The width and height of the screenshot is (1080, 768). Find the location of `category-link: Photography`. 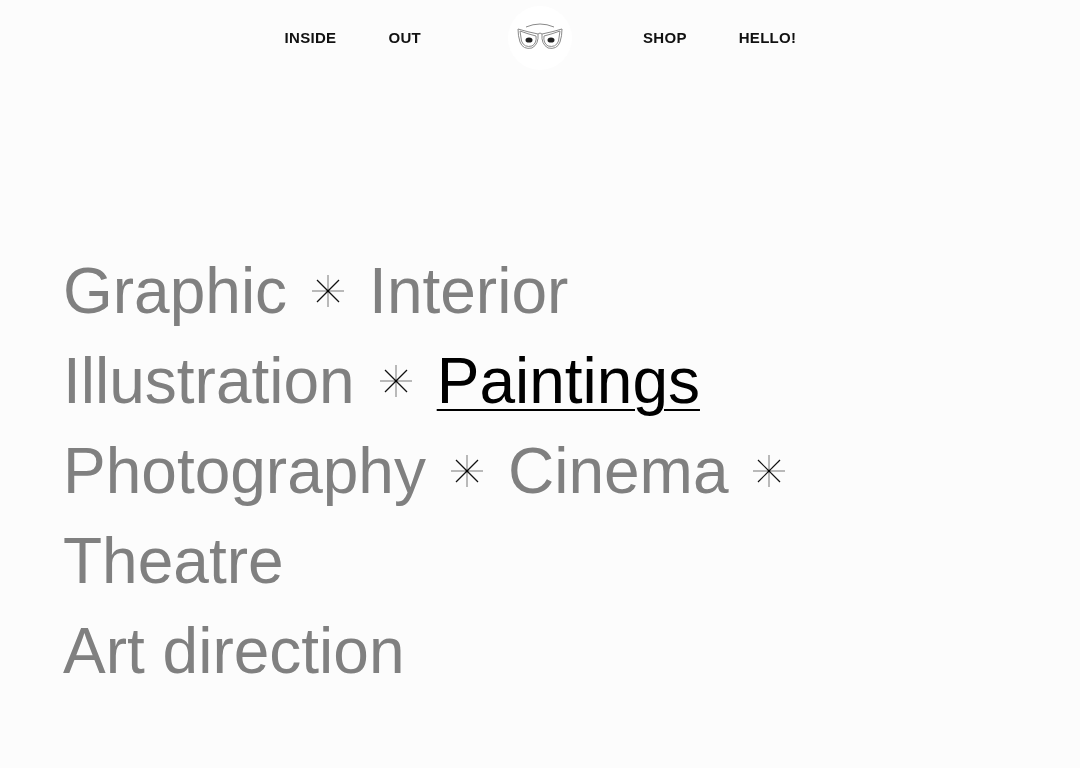

category-link: Photography is located at coordinates (244, 471).